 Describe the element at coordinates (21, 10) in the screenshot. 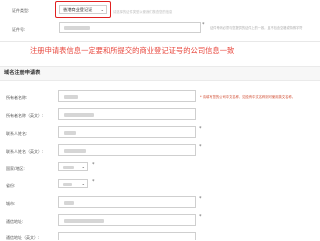

I see `id-type-label: 证件类型:` at that location.